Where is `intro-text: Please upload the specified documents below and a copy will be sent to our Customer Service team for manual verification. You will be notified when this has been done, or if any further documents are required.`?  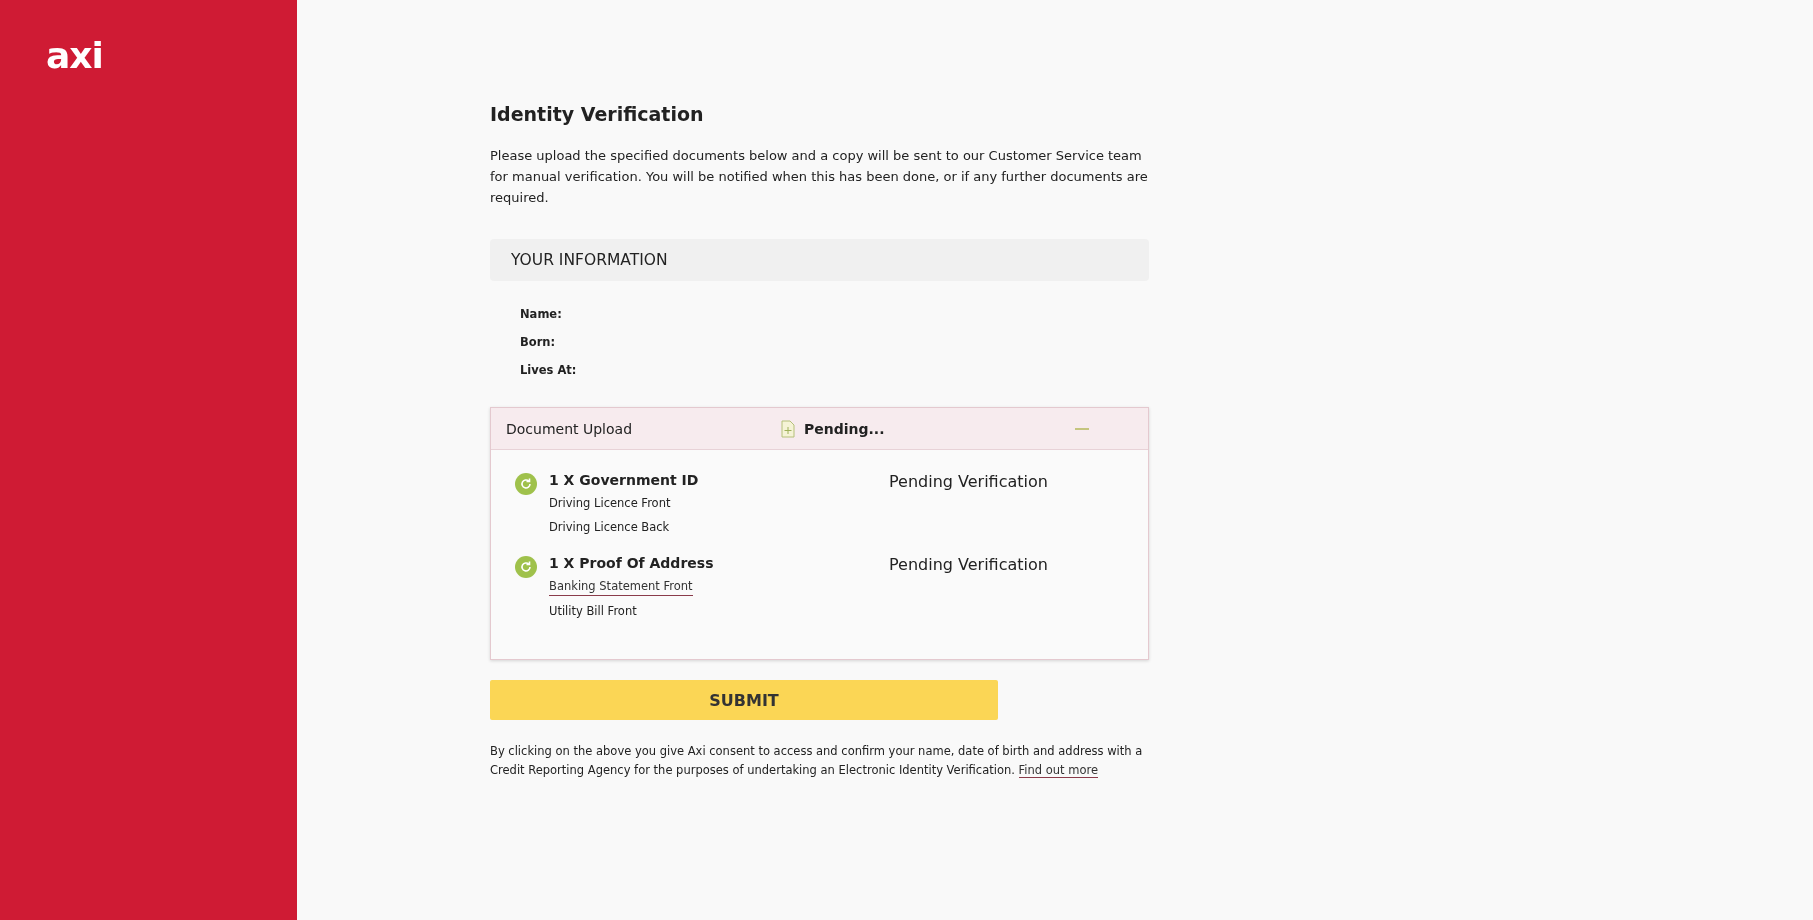
intro-text: Please upload the specified documents below and a copy will be sent to our Customer Service team for manual verification. You will be notified when this has been done, or if any further documents are required. is located at coordinates (819, 177).